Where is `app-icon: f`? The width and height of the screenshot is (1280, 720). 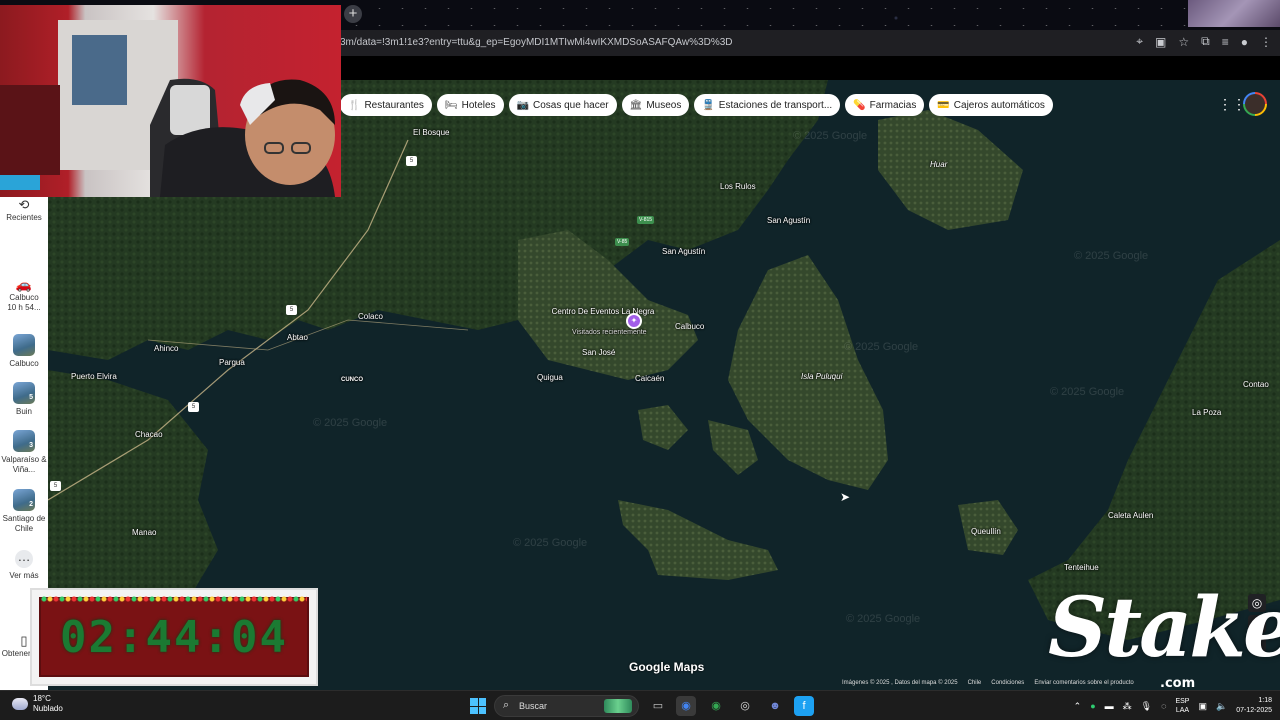
app-icon: f is located at coordinates (804, 706).